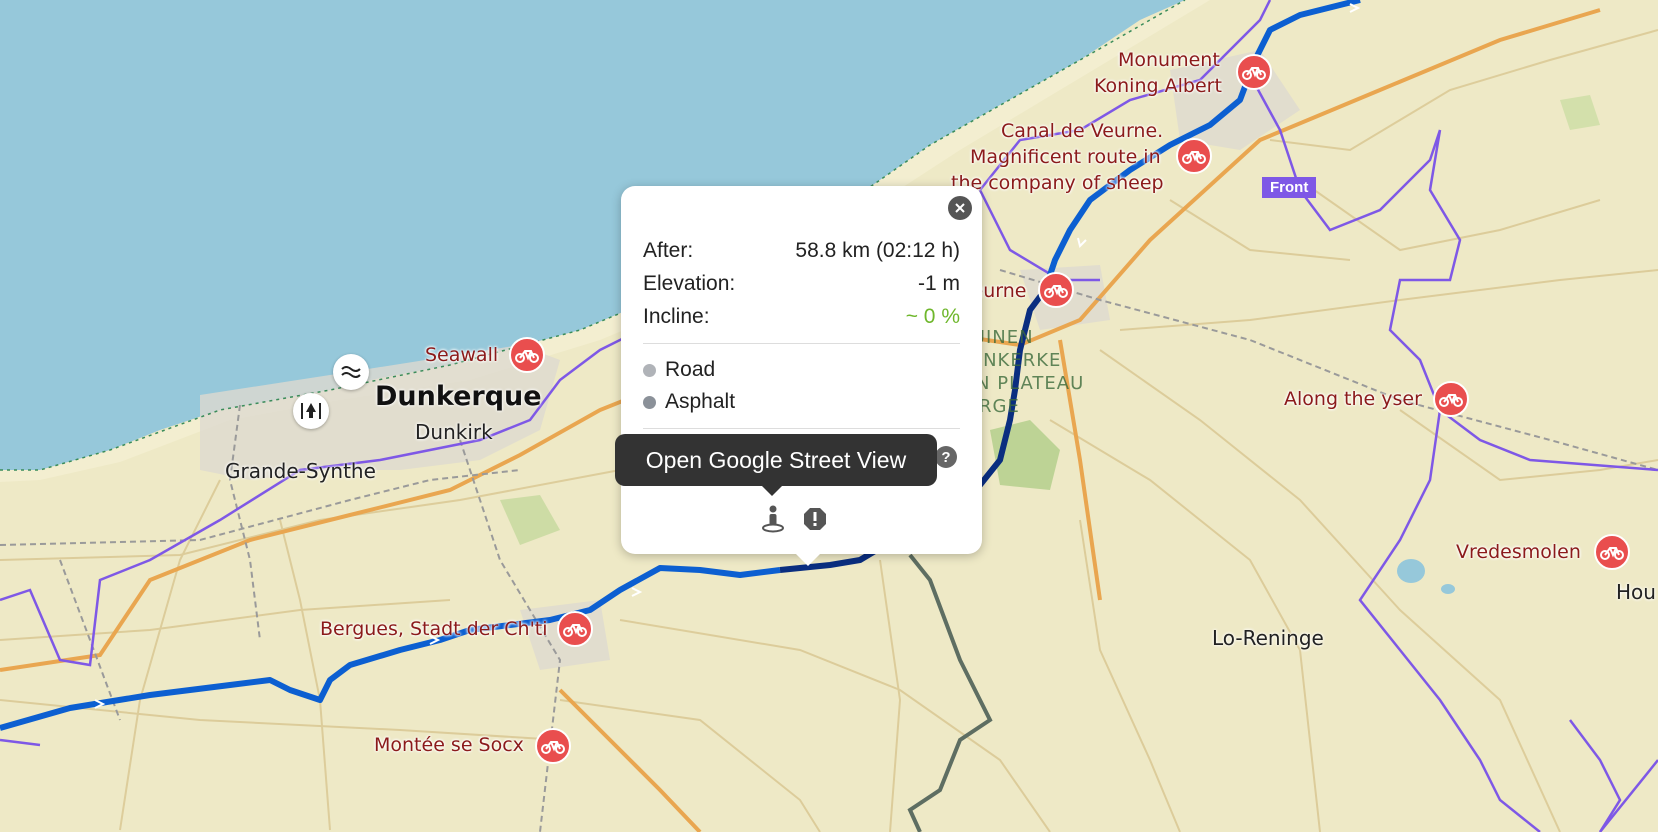 This screenshot has width=1658, height=832. I want to click on surface-type-asphalt: Asphalt, so click(801, 402).